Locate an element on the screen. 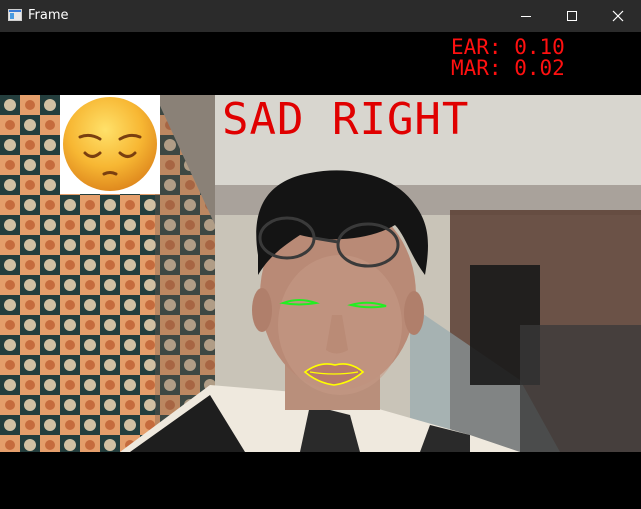 This screenshot has height=509, width=641. emotion-emoji-panel is located at coordinates (110, 144).